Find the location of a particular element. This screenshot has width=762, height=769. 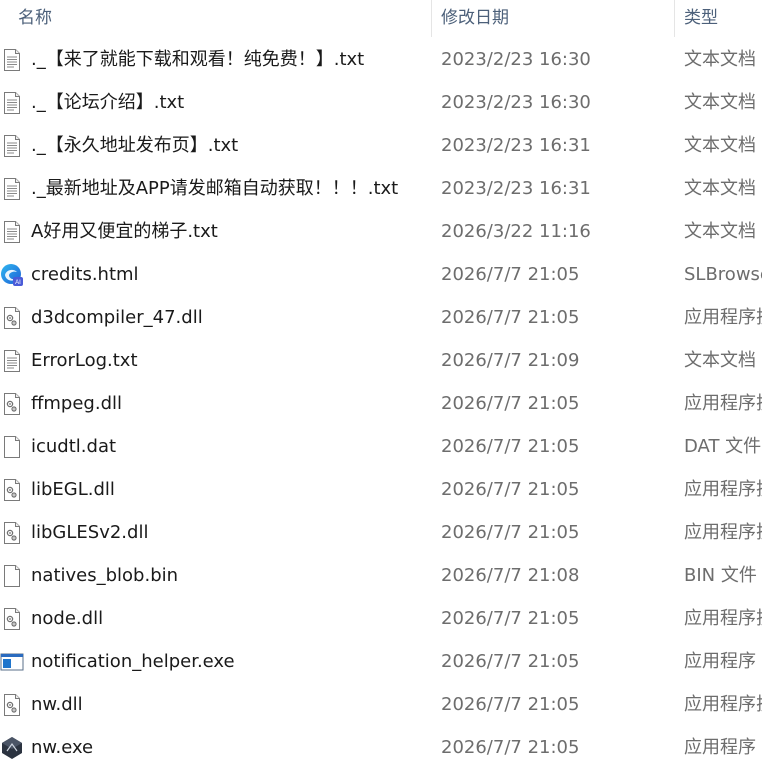

file-name: d3dcompiler_47.dll is located at coordinates (117, 317).